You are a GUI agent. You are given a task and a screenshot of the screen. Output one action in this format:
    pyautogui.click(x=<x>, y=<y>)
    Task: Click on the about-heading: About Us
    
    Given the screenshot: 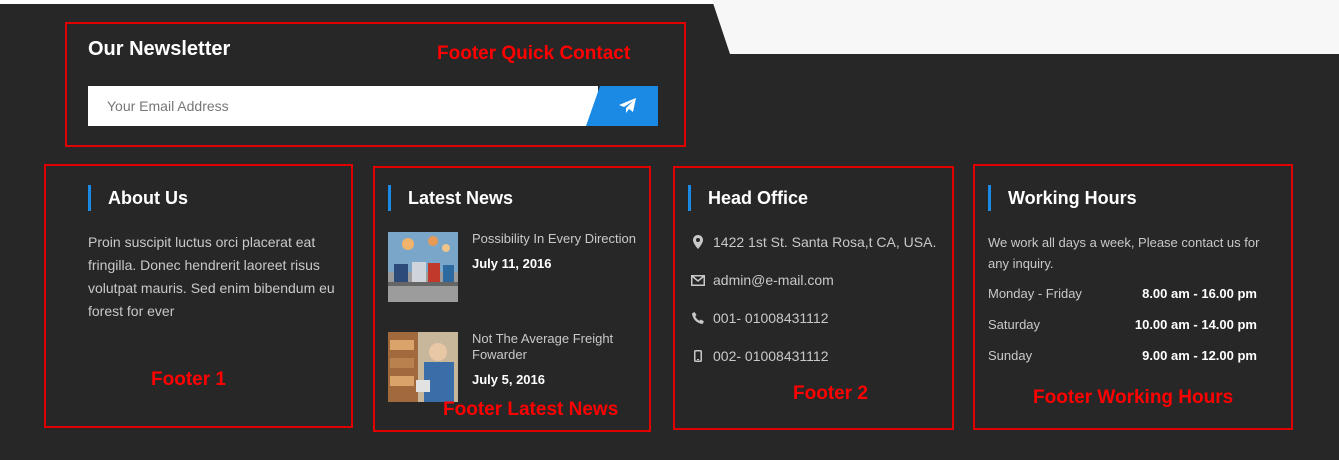 What is the action you would take?
    pyautogui.click(x=138, y=198)
    